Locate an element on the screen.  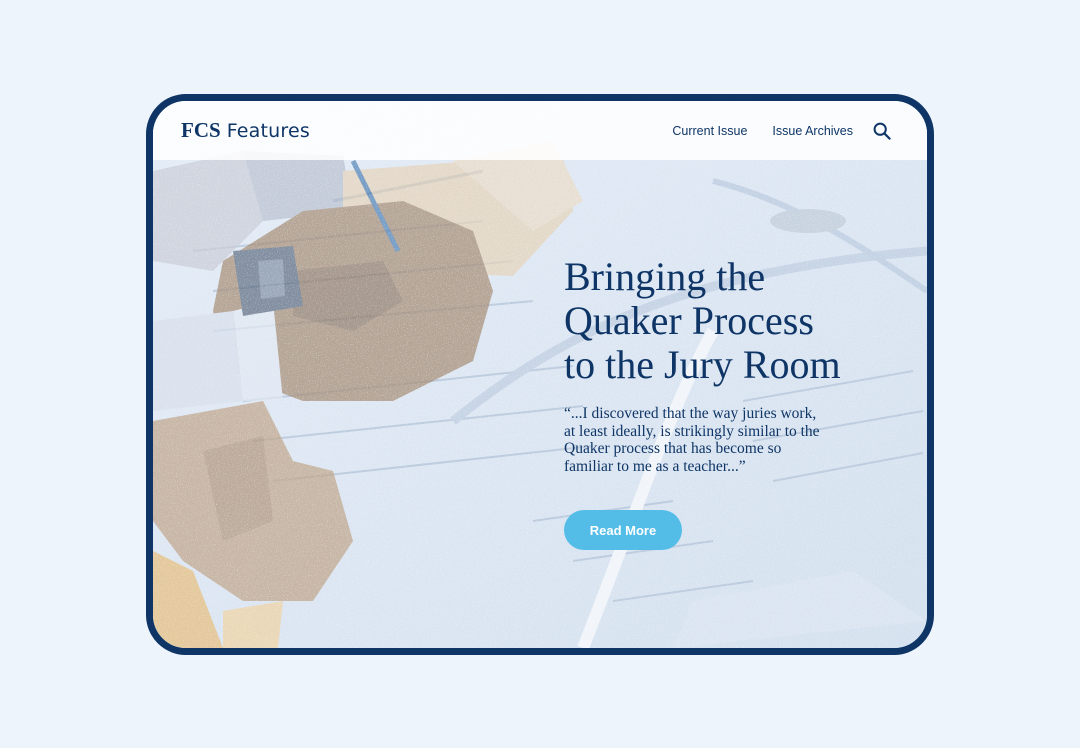
site-logo: FCS Features is located at coordinates (245, 130).